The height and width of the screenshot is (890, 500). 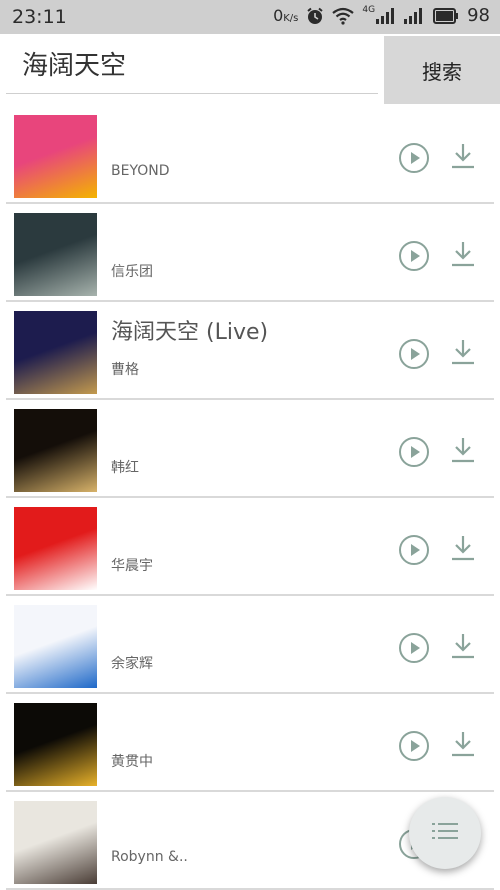 I want to click on battery-icon, so click(x=446, y=15).